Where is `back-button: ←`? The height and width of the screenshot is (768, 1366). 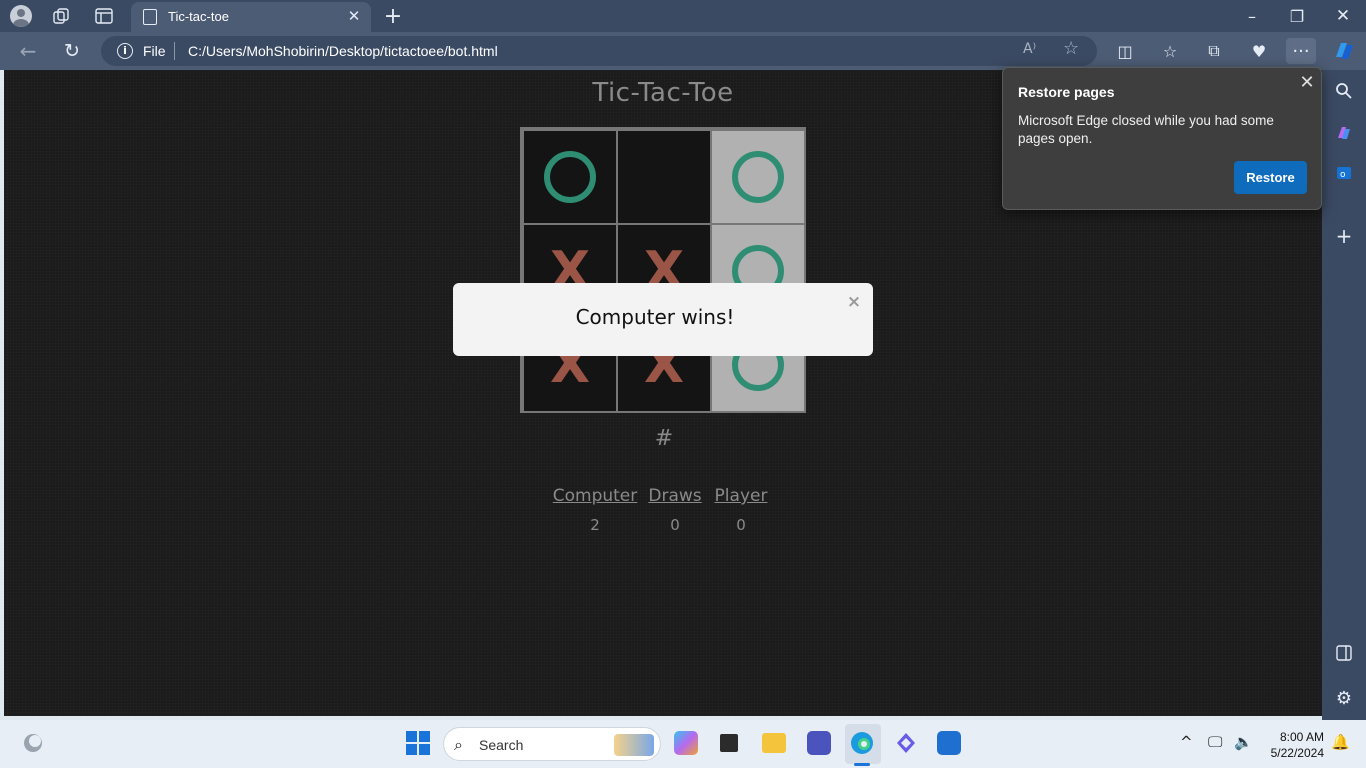
back-button: ← is located at coordinates (28, 51).